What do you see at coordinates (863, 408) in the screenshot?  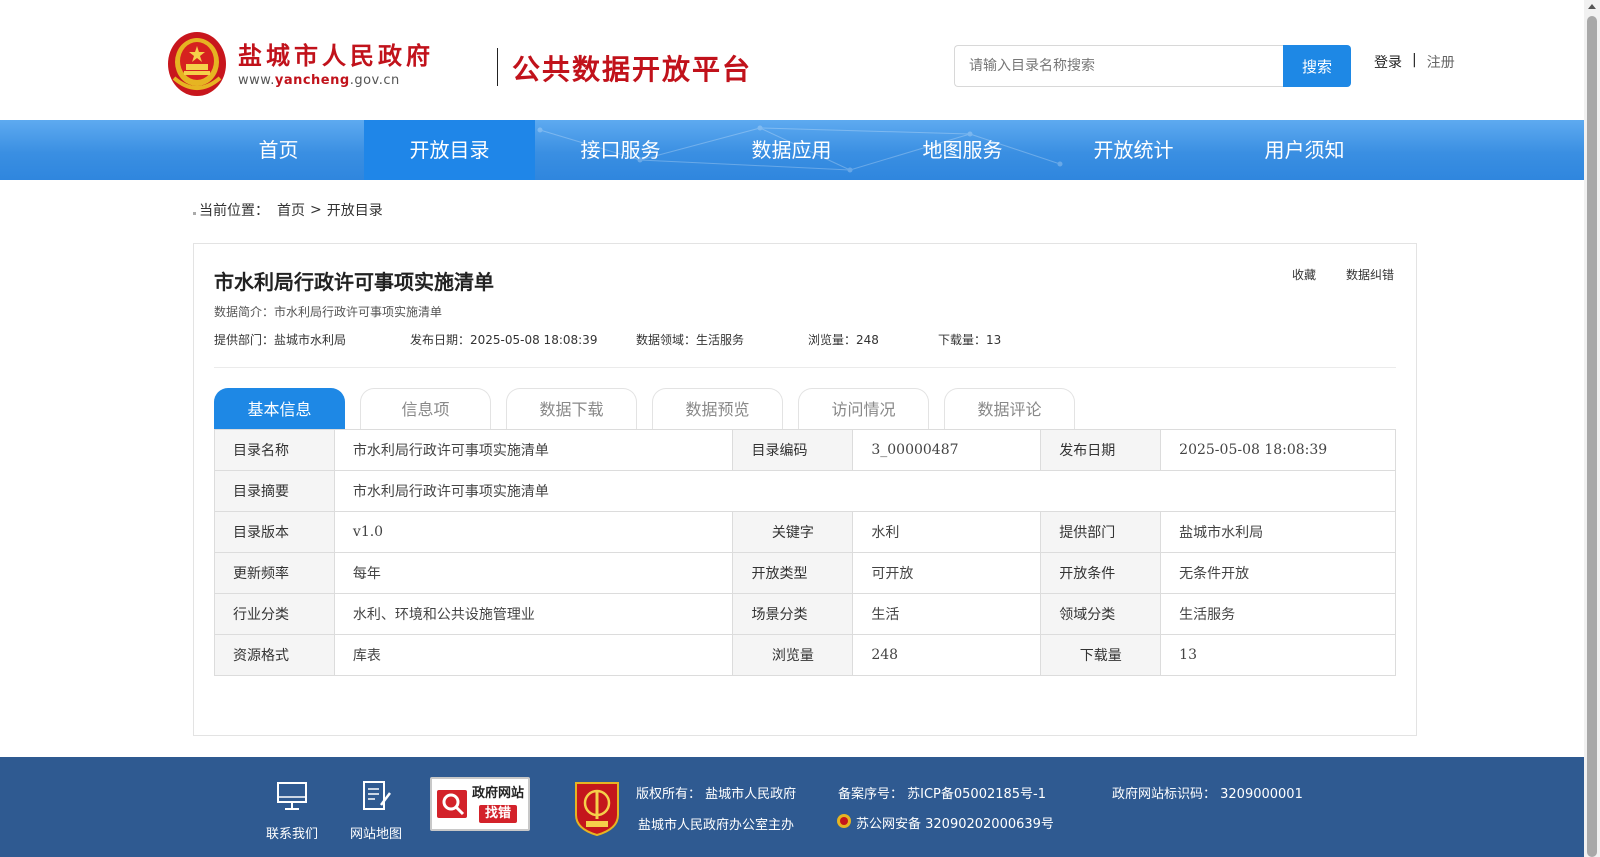 I see `tab-access: 访问情况` at bounding box center [863, 408].